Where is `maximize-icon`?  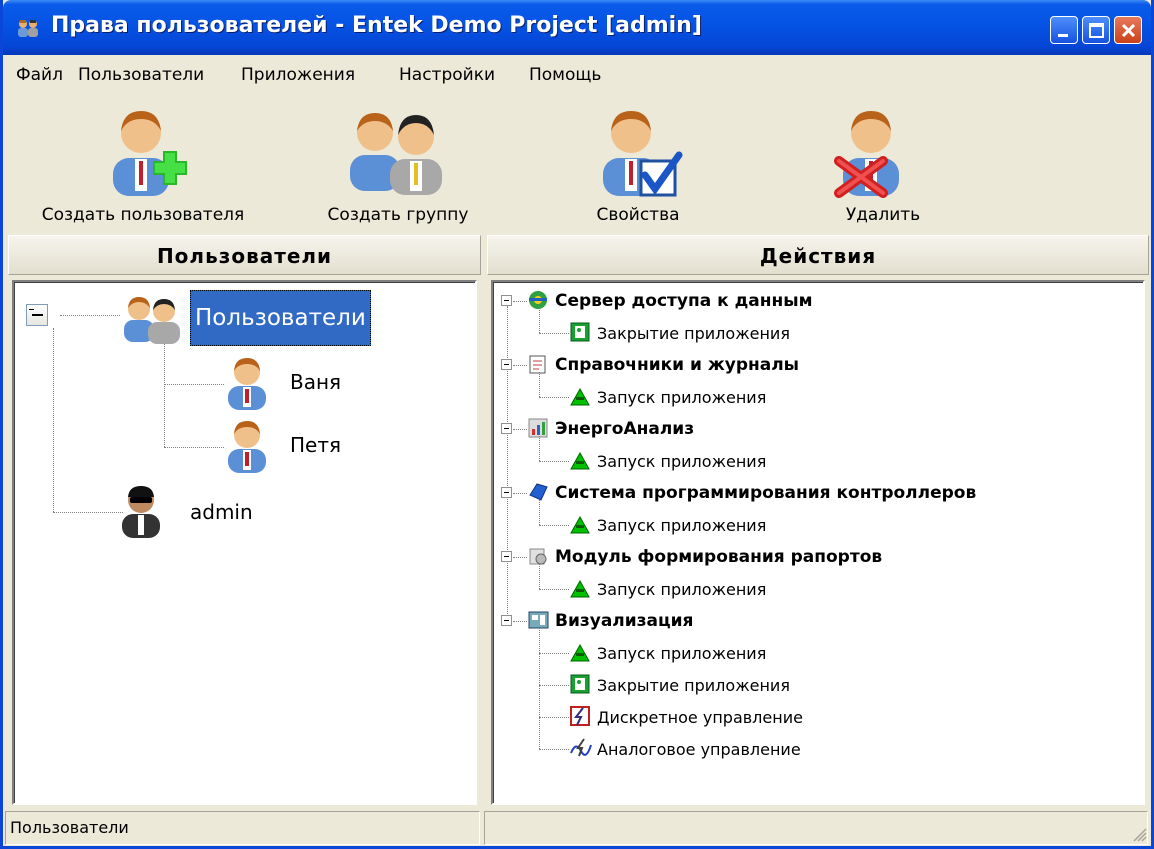 maximize-icon is located at coordinates (1096, 30).